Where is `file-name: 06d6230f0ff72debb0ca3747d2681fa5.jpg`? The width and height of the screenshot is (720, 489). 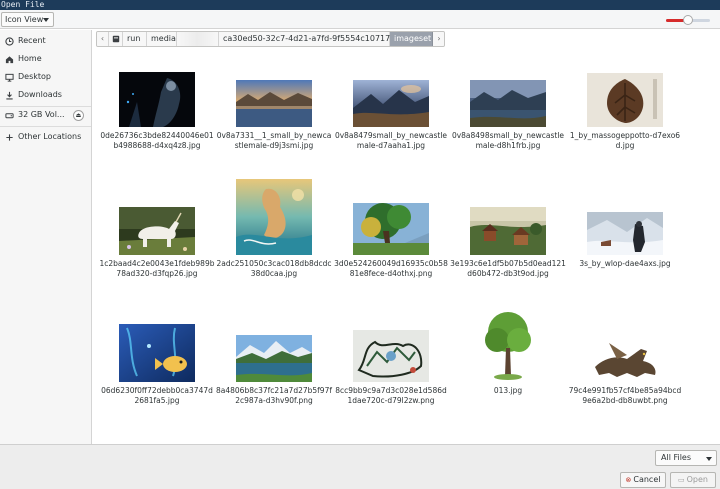 file-name: 06d6230f0ff72debb0ca3747d2681fa5.jpg is located at coordinates (157, 395).